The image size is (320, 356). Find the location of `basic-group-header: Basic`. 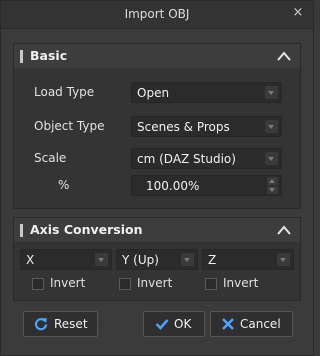

basic-group-header: Basic is located at coordinates (157, 56).